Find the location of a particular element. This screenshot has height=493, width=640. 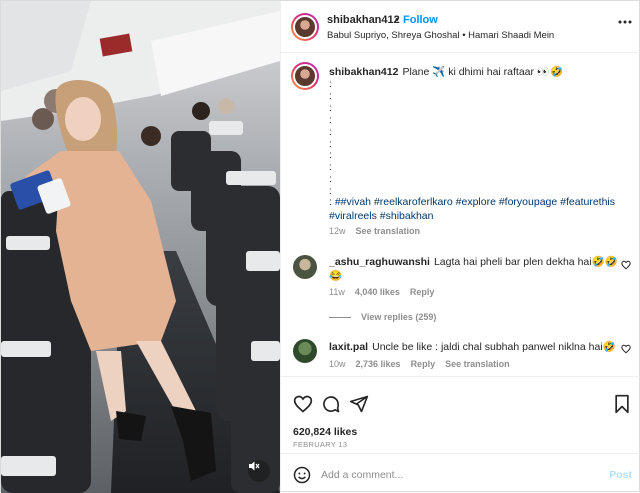

post-date: FEBRUARY 13 is located at coordinates (320, 444).